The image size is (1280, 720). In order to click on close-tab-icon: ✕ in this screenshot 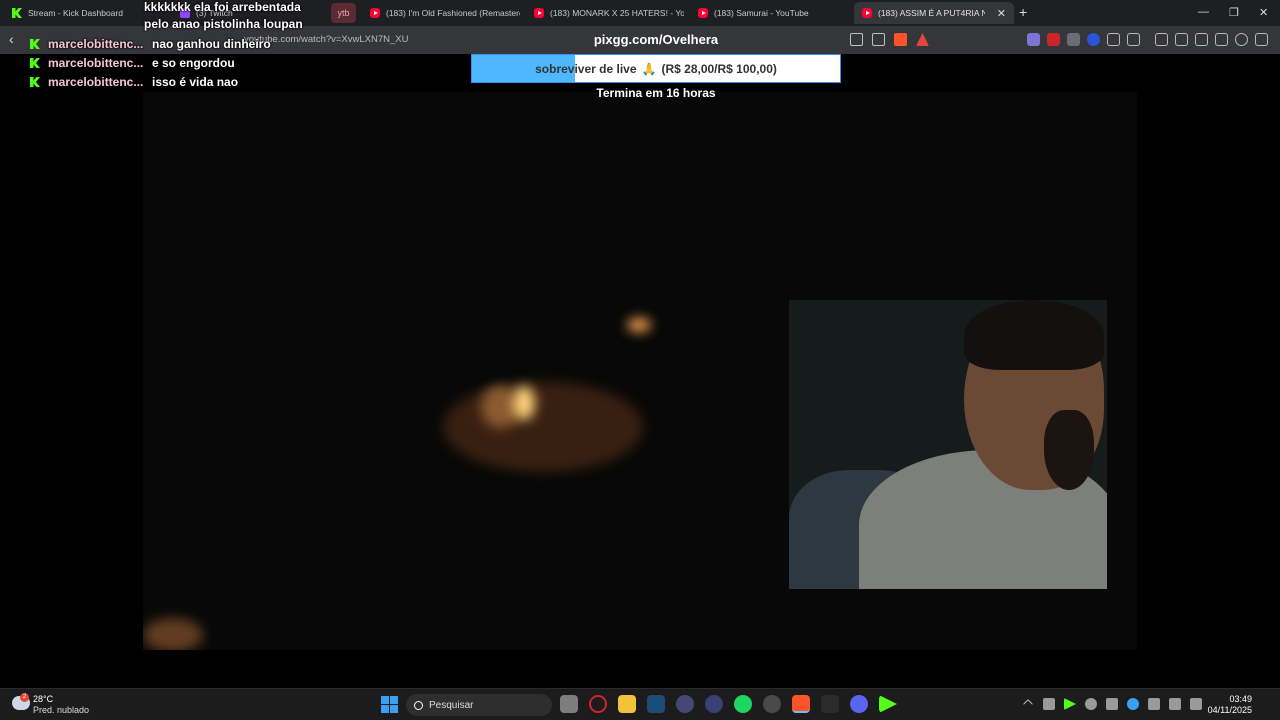, I will do `click(1001, 13)`.